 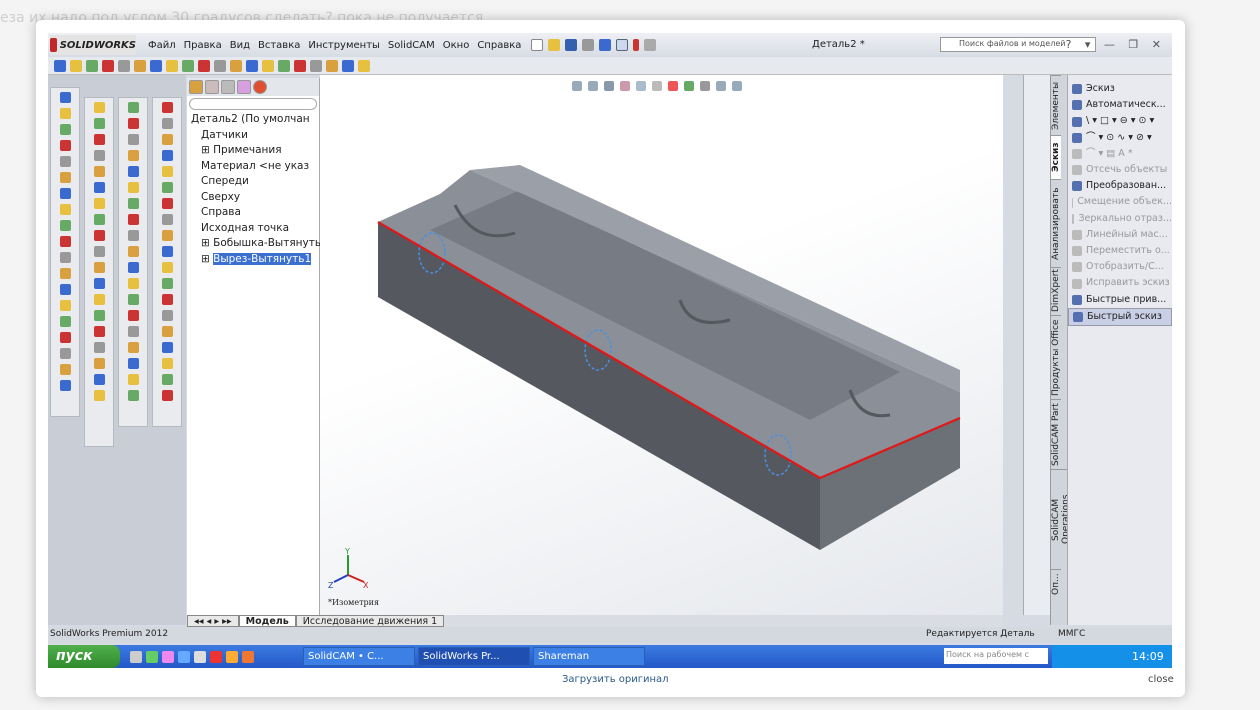 What do you see at coordinates (1056, 291) in the screenshot?
I see `tab-3: DimXpert` at bounding box center [1056, 291].